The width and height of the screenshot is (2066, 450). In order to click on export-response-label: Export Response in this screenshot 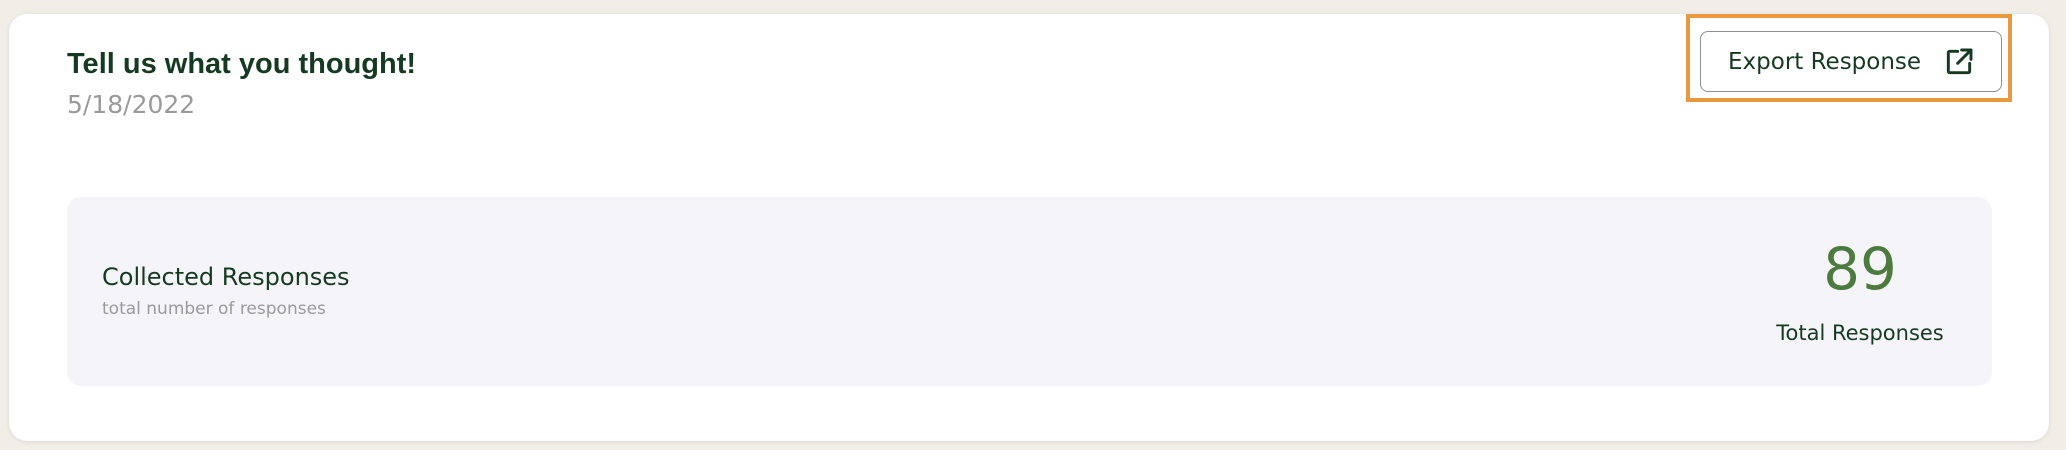, I will do `click(1825, 61)`.